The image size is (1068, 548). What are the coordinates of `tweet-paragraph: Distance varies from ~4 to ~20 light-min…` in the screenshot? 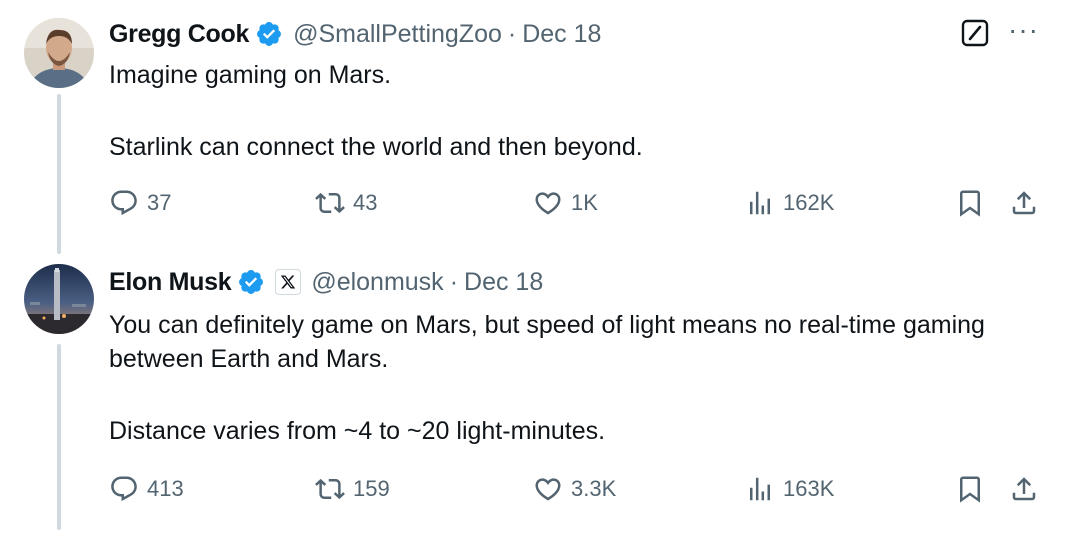 It's located at (357, 431).